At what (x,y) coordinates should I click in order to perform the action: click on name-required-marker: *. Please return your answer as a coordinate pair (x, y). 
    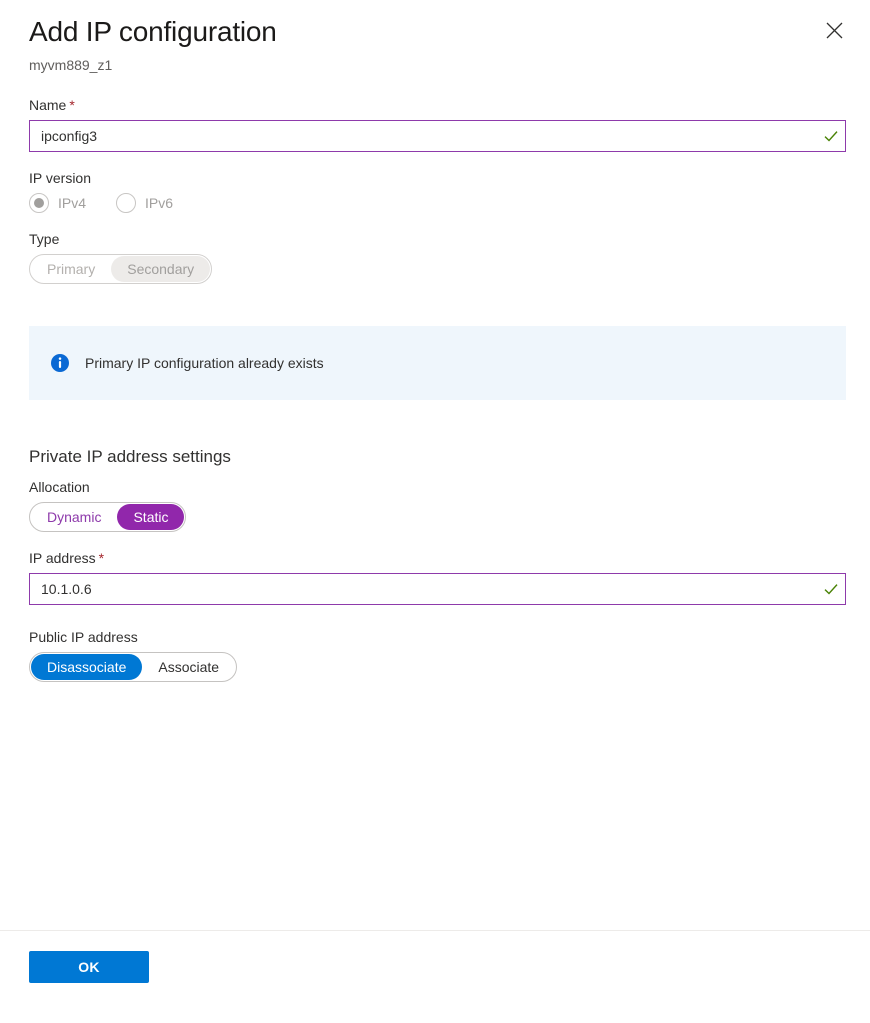
    Looking at the image, I should click on (72, 105).